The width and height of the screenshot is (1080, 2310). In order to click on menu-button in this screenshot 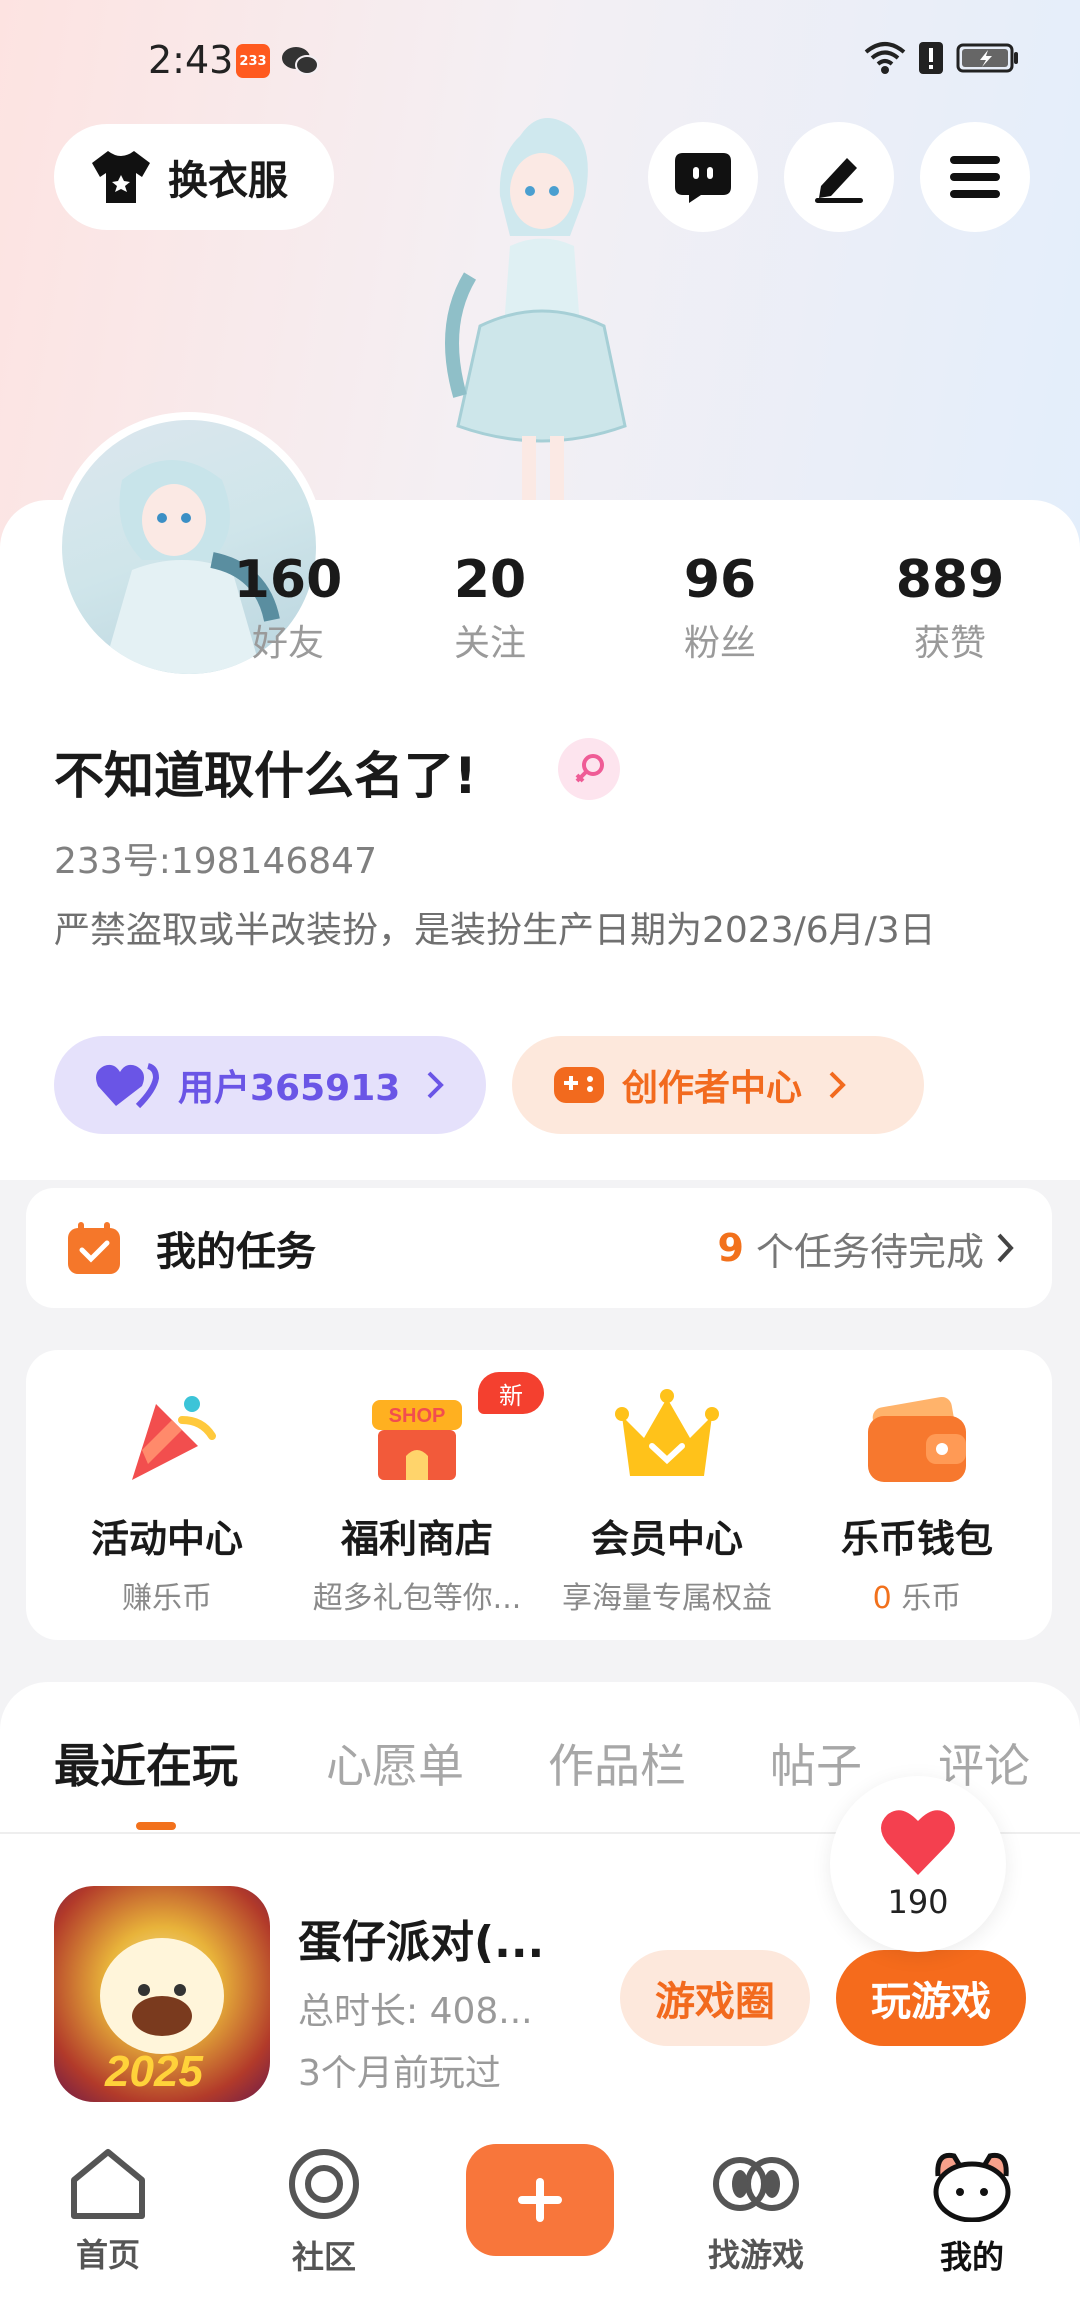, I will do `click(975, 177)`.